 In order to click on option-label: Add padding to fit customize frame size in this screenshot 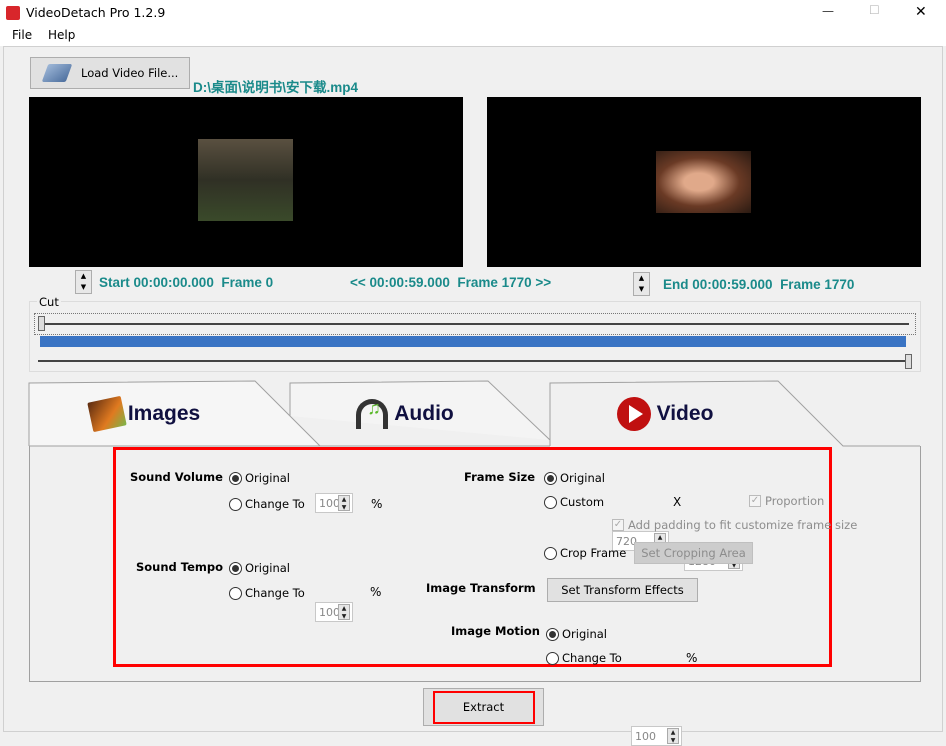, I will do `click(743, 525)`.